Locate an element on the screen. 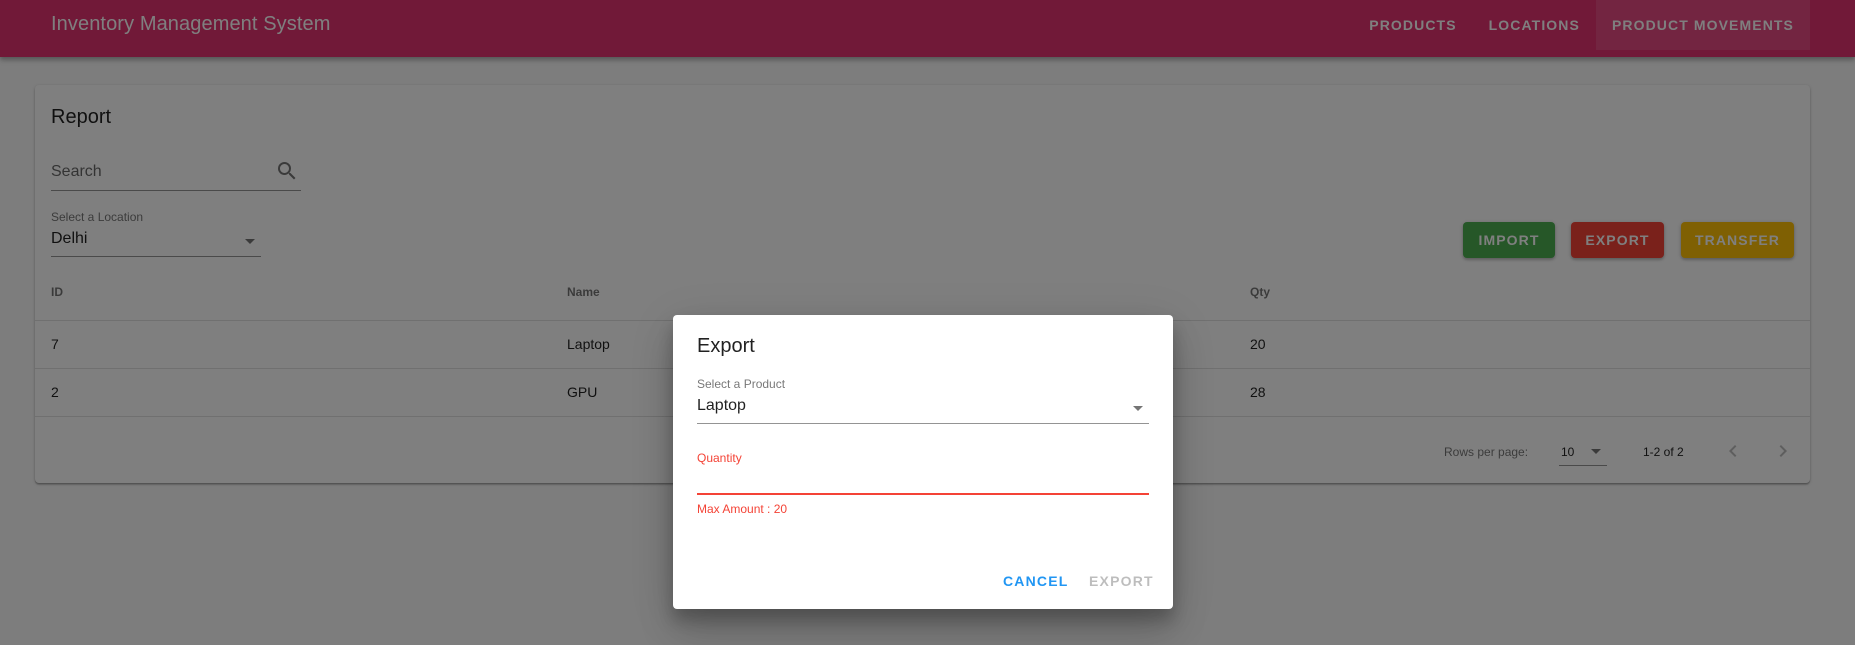 The image size is (1855, 645). product-label: Select a Product is located at coordinates (741, 384).